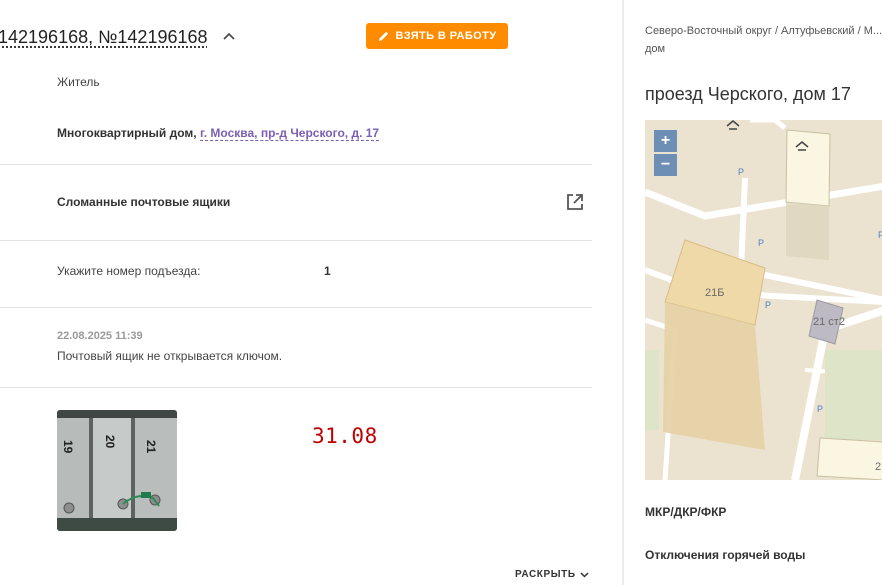  What do you see at coordinates (584, 575) in the screenshot?
I see `chevron-down-icon` at bounding box center [584, 575].